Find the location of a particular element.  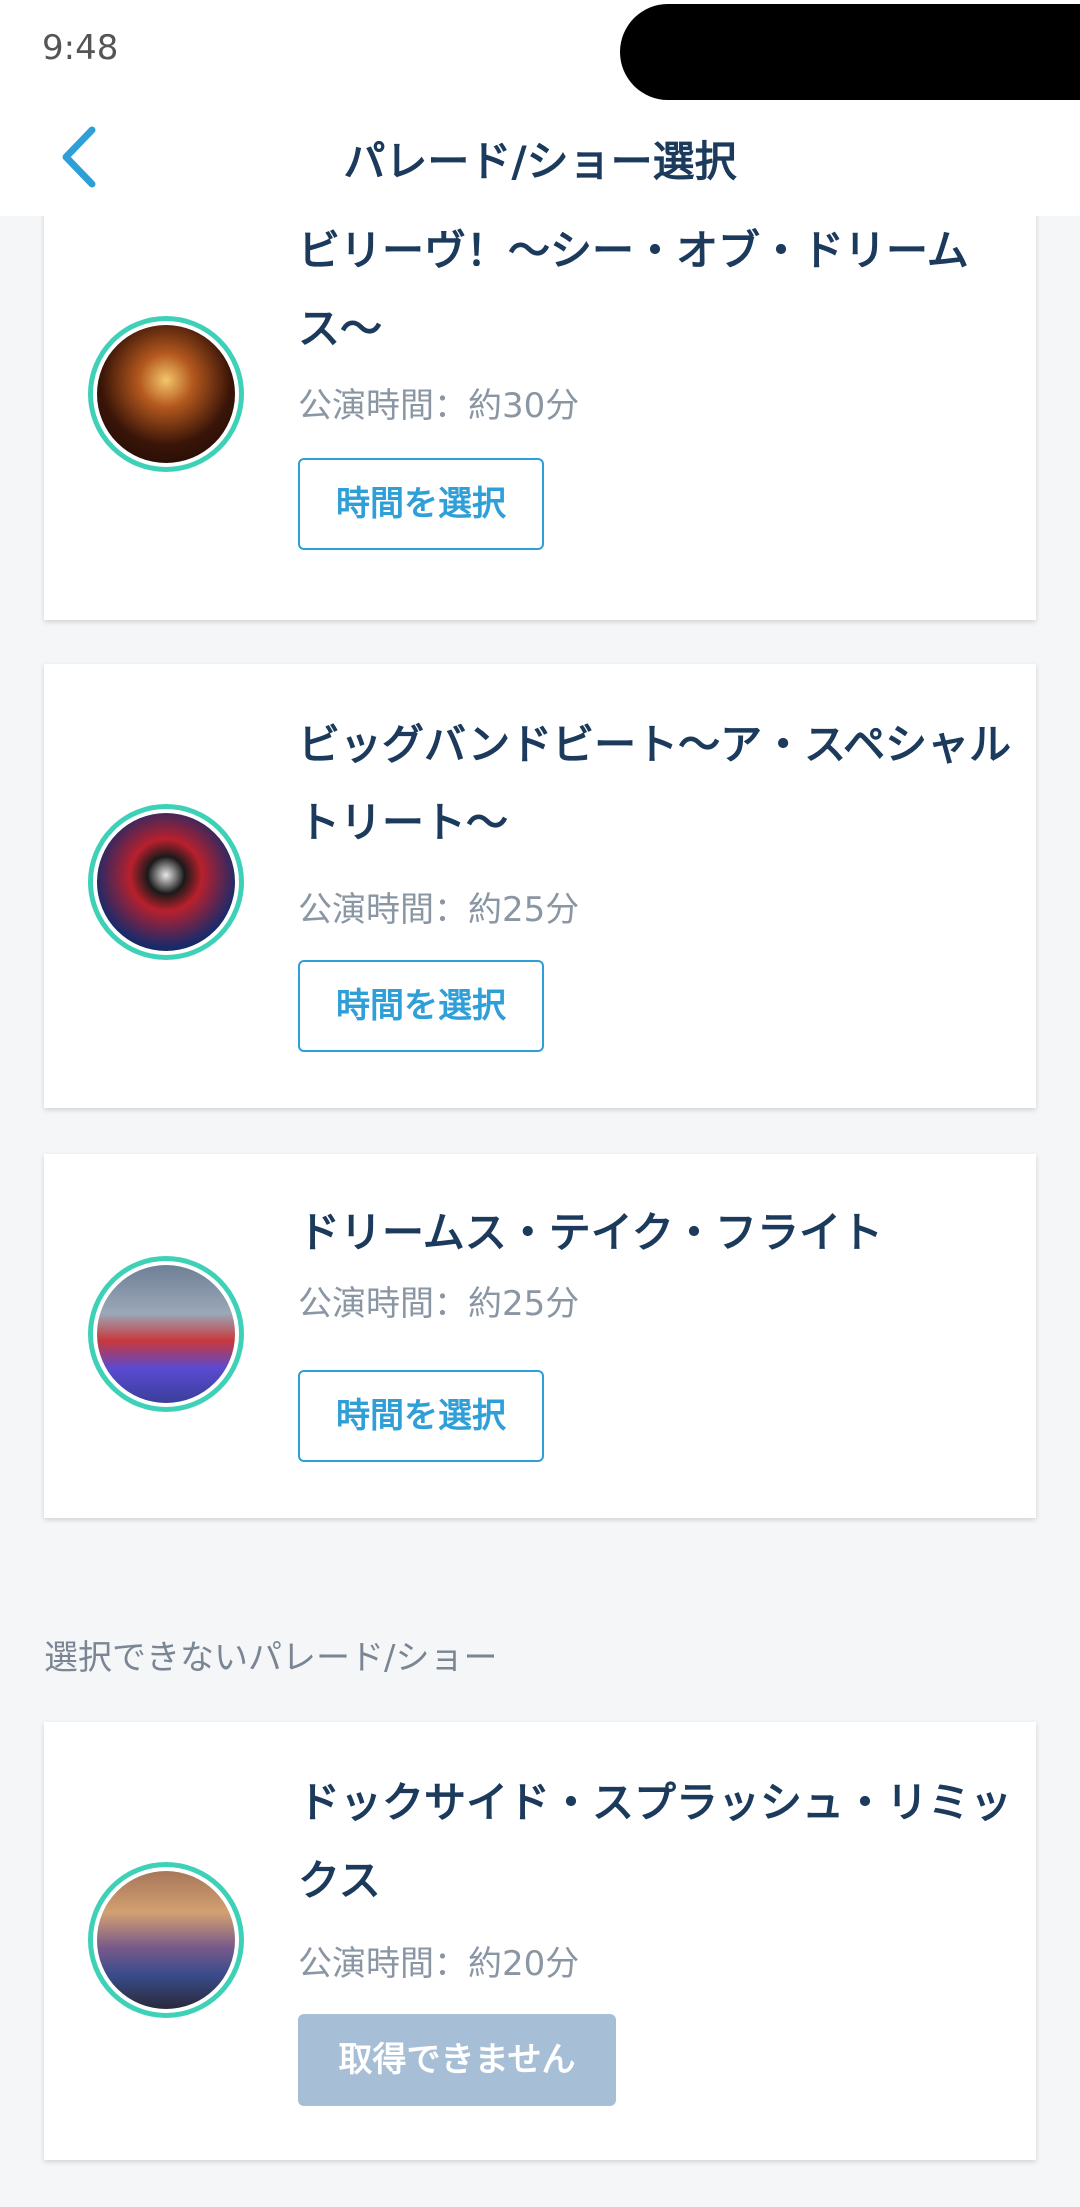

show-title: ドリームス・テイク・フライト is located at coordinates (591, 1232).